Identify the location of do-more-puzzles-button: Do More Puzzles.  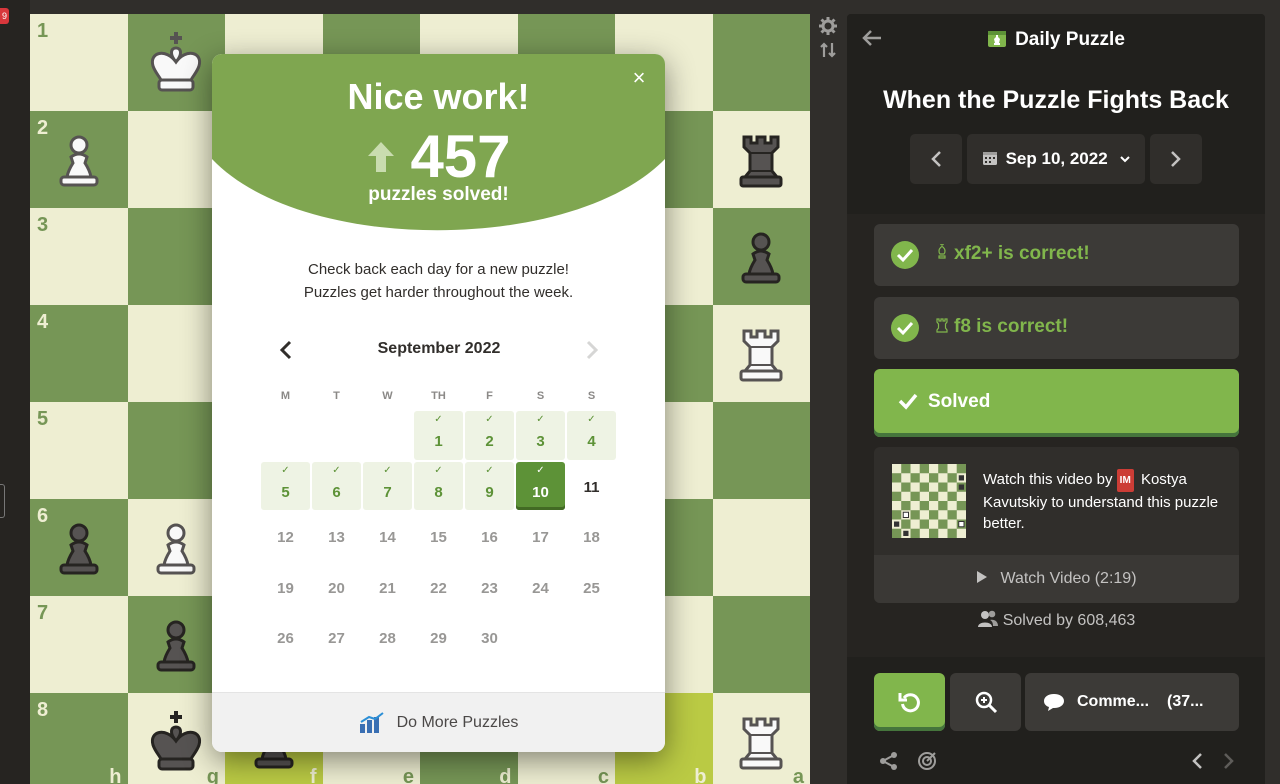
(438, 722).